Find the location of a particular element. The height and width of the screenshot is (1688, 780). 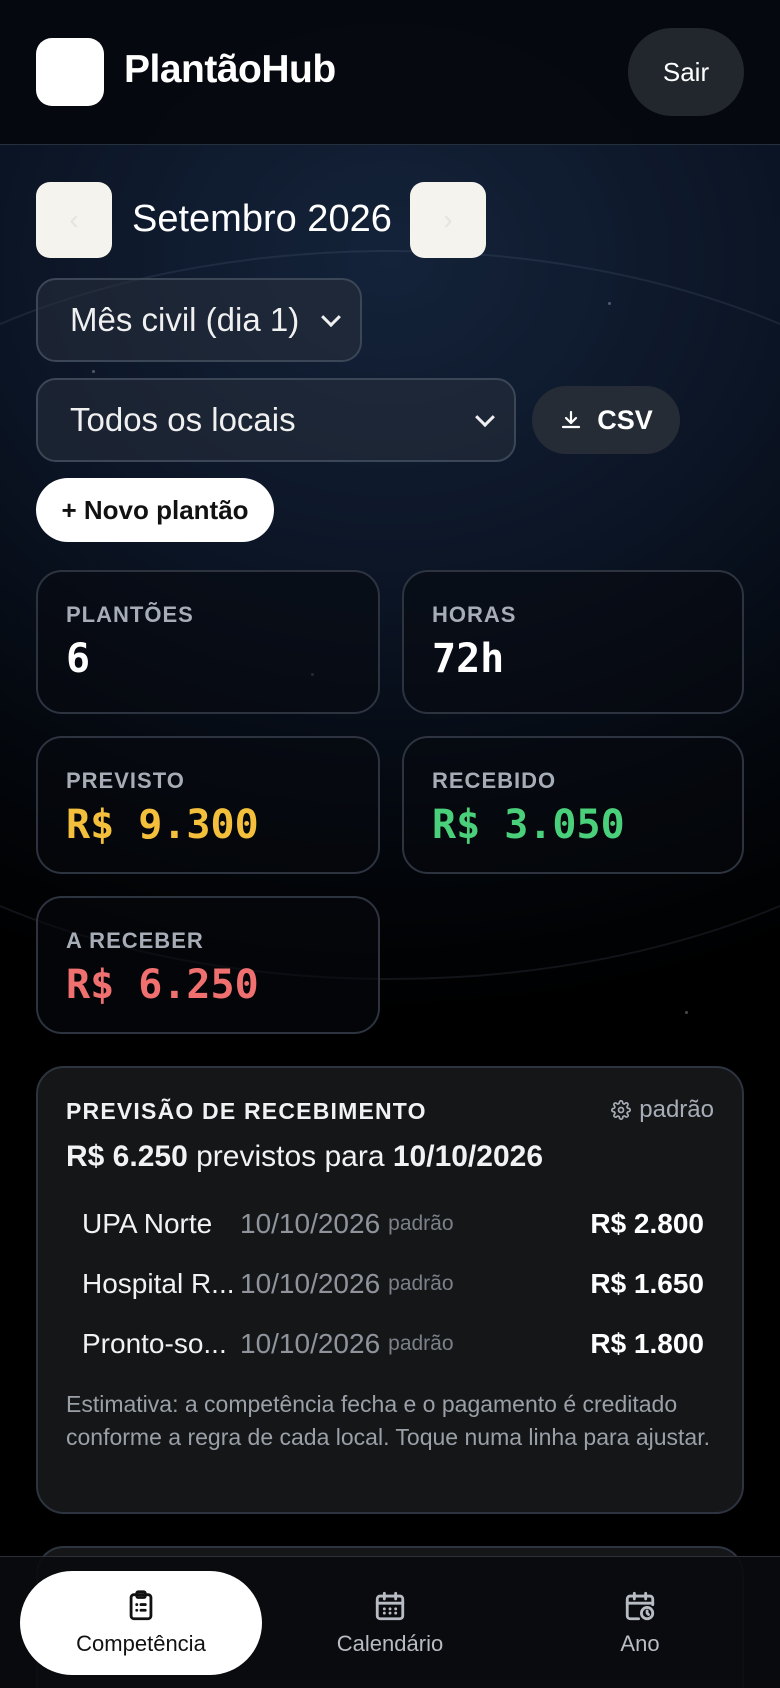

stat-card-a-receber: A RECEBER R$ 6.250 is located at coordinates (208, 965).